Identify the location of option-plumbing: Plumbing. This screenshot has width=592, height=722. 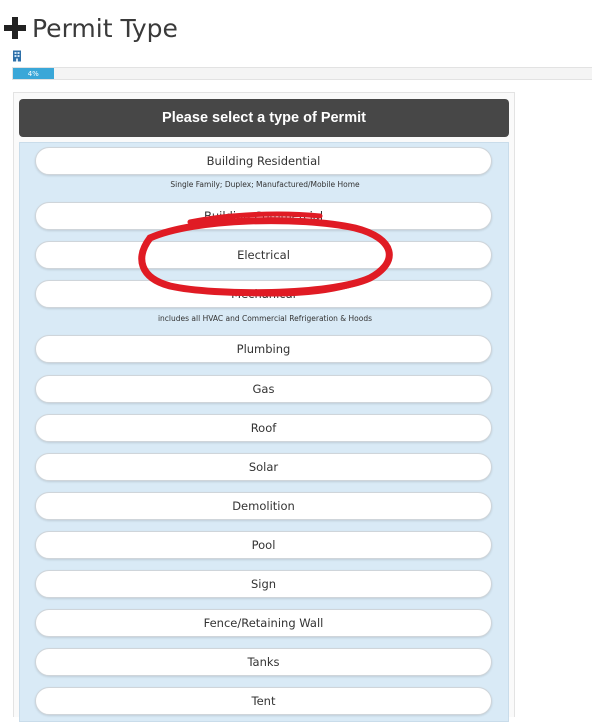
(263, 349).